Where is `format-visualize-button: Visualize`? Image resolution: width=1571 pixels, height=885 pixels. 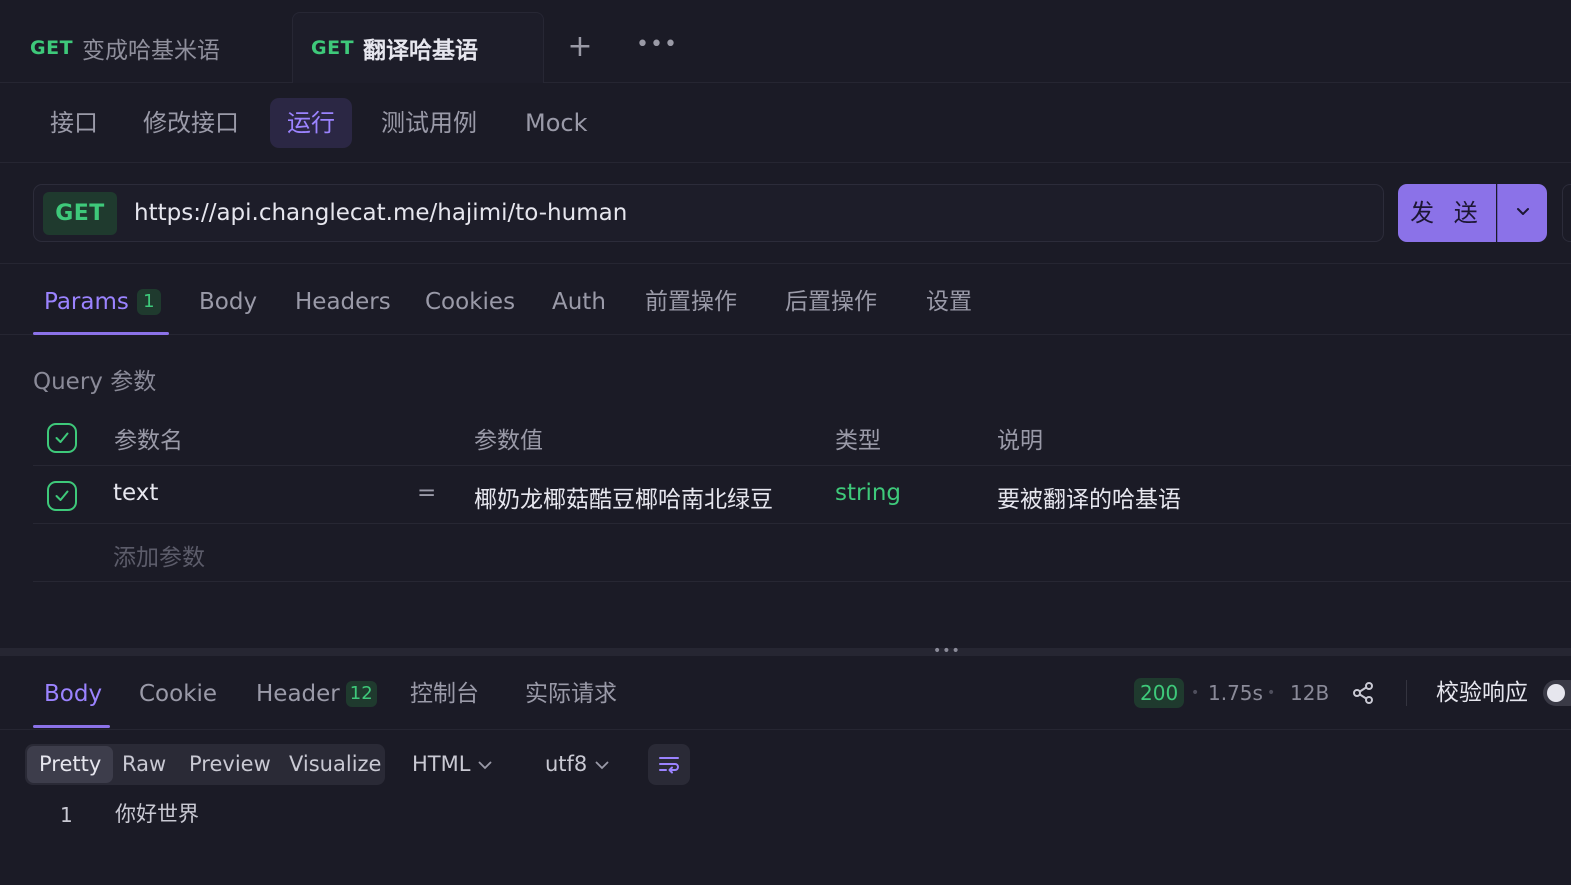 format-visualize-button: Visualize is located at coordinates (335, 764).